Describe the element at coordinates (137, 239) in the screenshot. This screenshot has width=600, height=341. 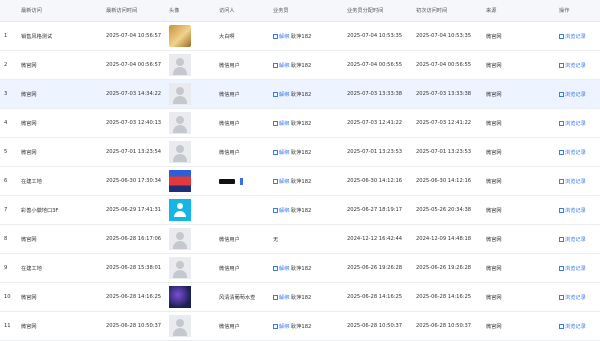
I see `latest-visit-time: 2025-06-28 16:17:06` at that location.